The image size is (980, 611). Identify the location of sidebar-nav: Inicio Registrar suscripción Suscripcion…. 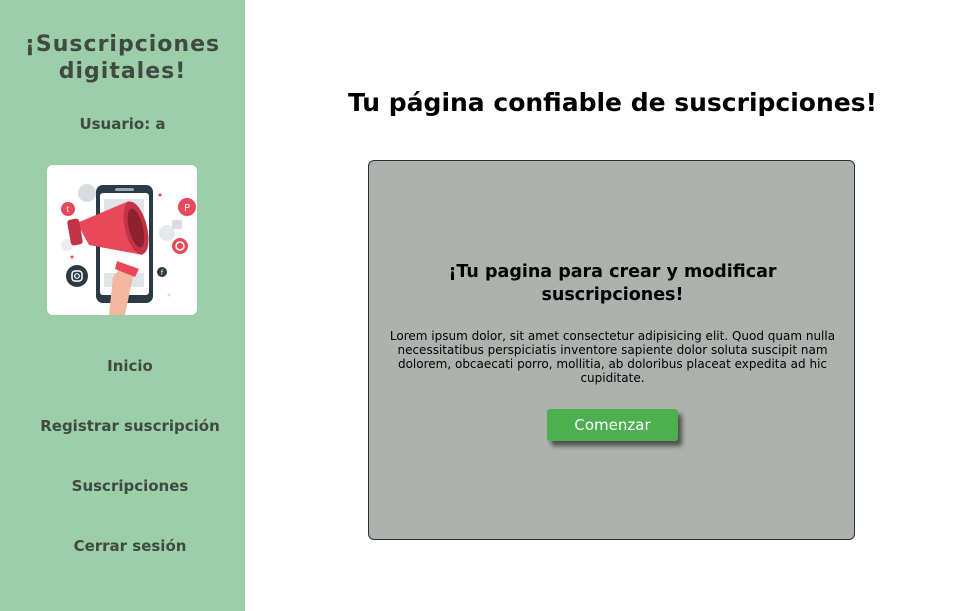
(130, 464).